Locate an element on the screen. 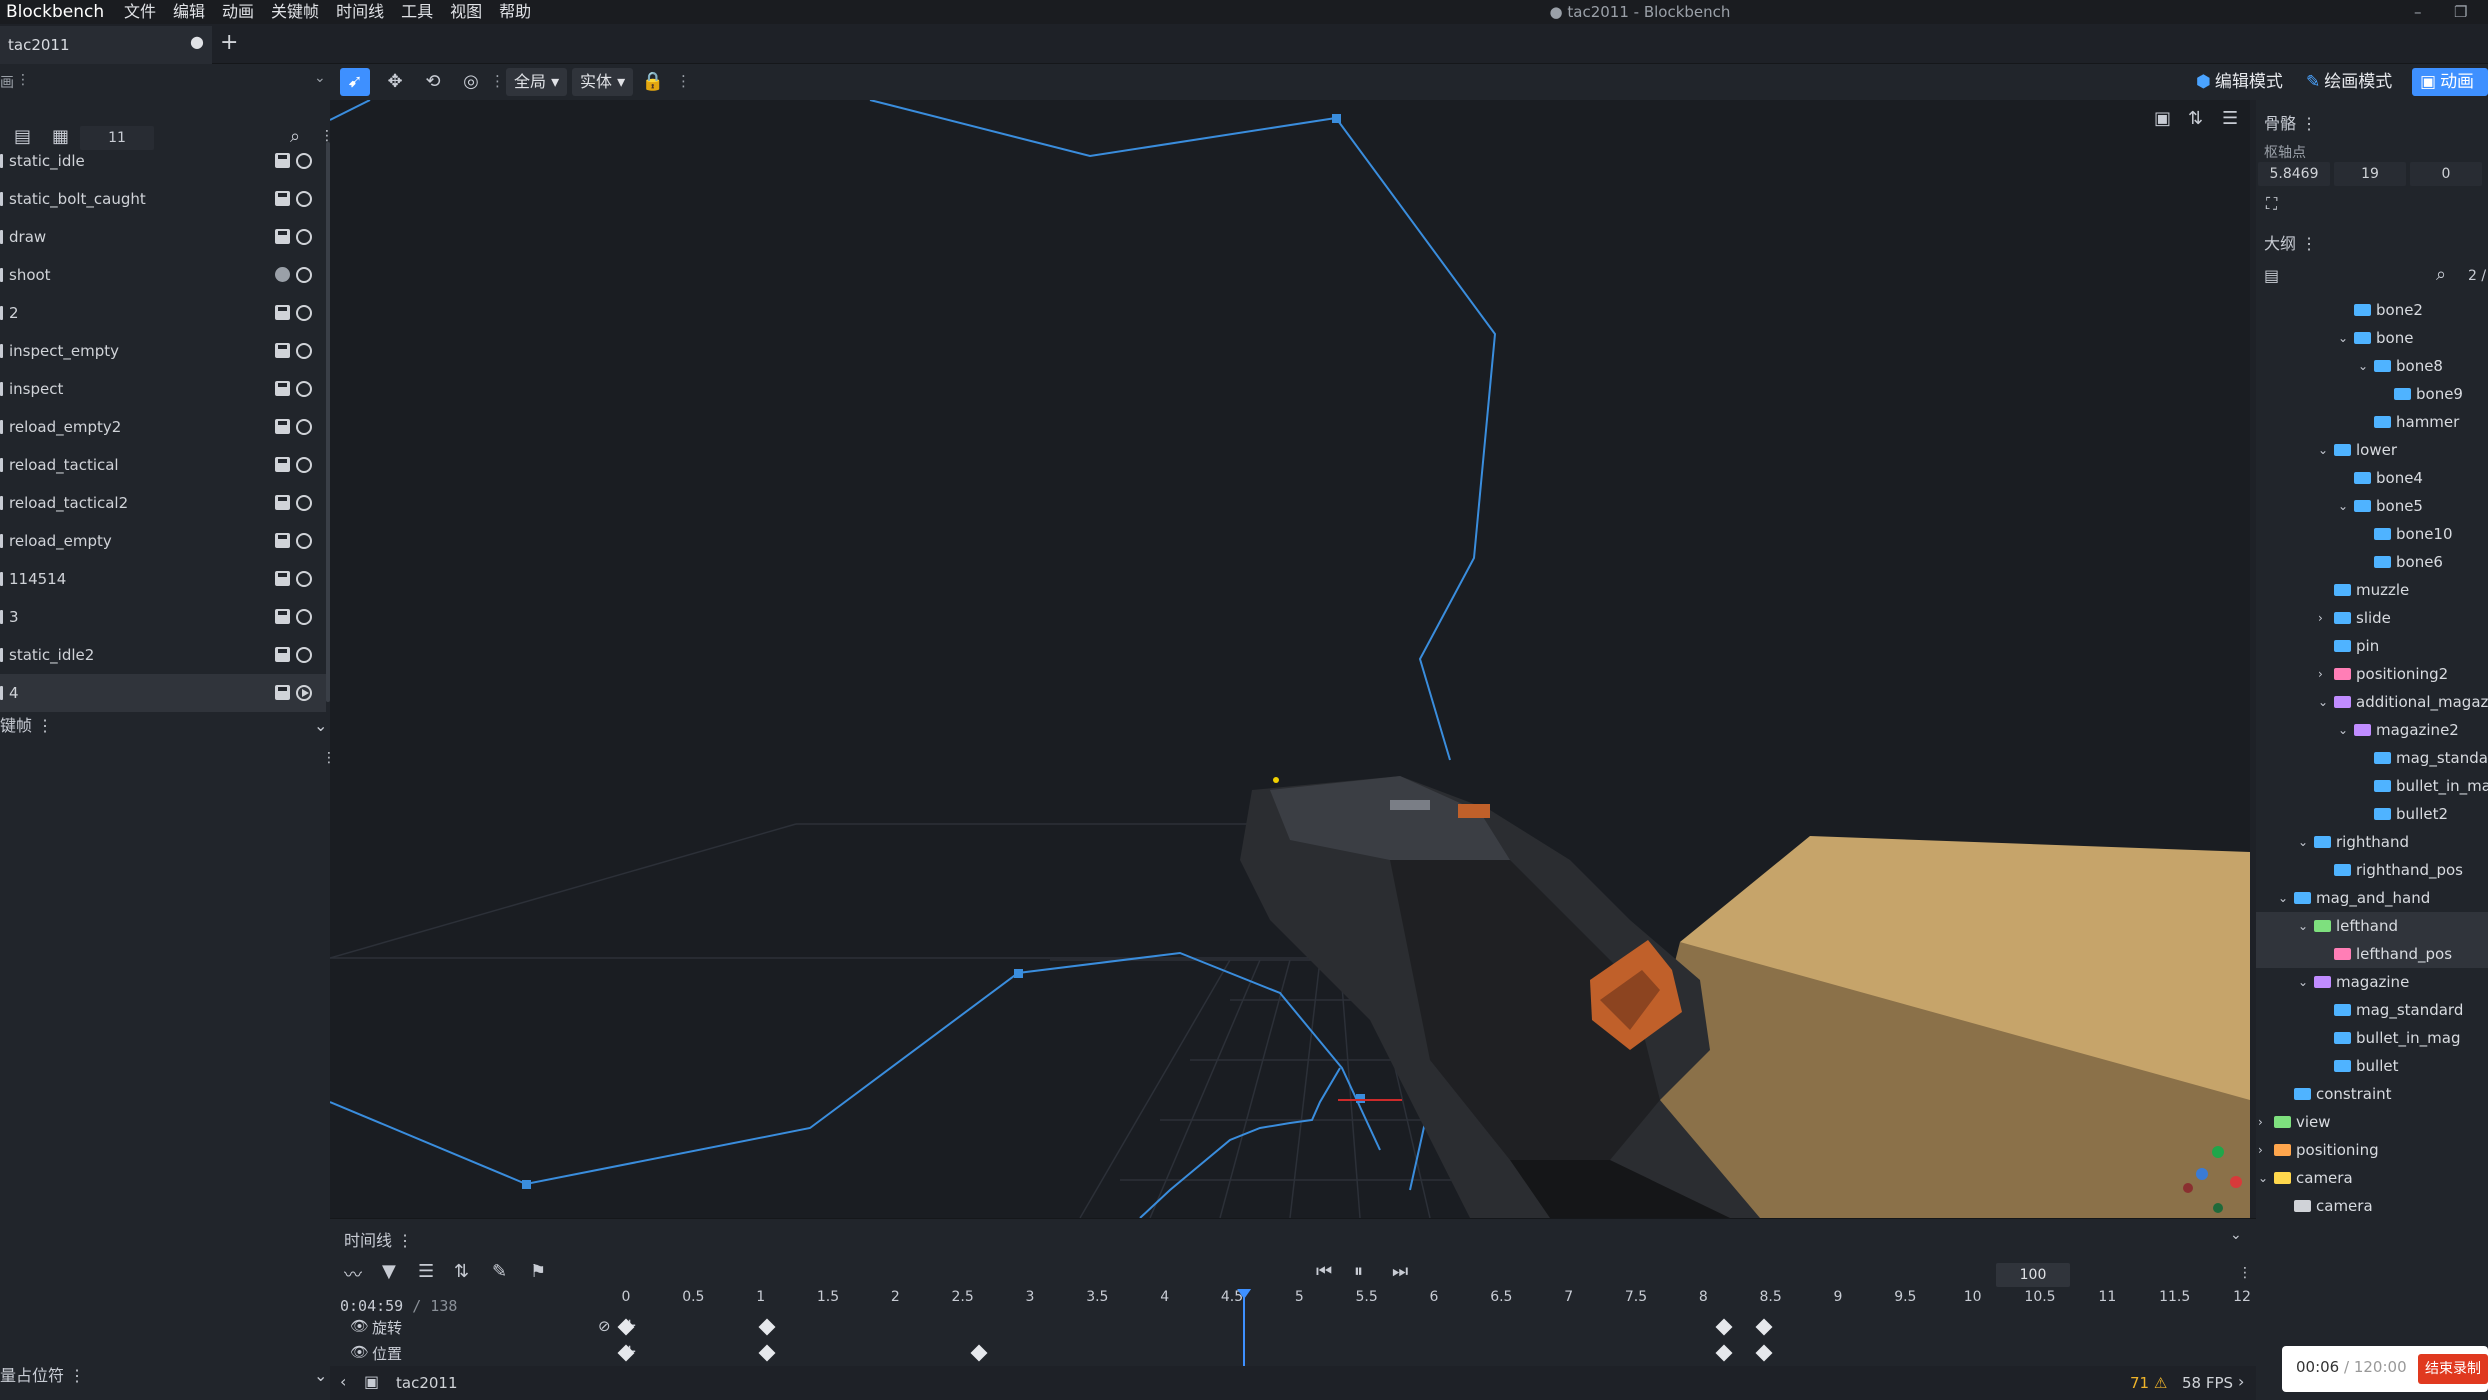 Image resolution: width=2488 pixels, height=1400 pixels. channel-row-position: 👁 位置 + is located at coordinates (1295, 1353).